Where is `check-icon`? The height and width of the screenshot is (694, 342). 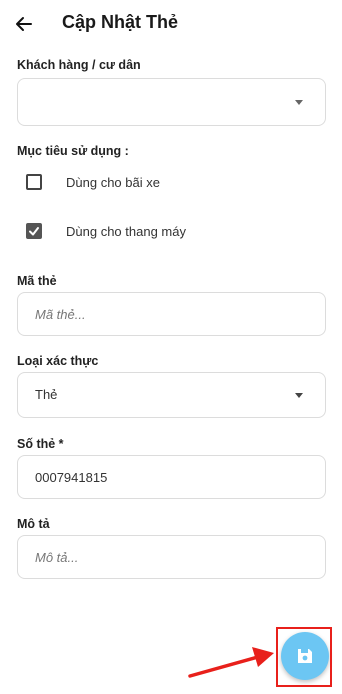 check-icon is located at coordinates (34, 231).